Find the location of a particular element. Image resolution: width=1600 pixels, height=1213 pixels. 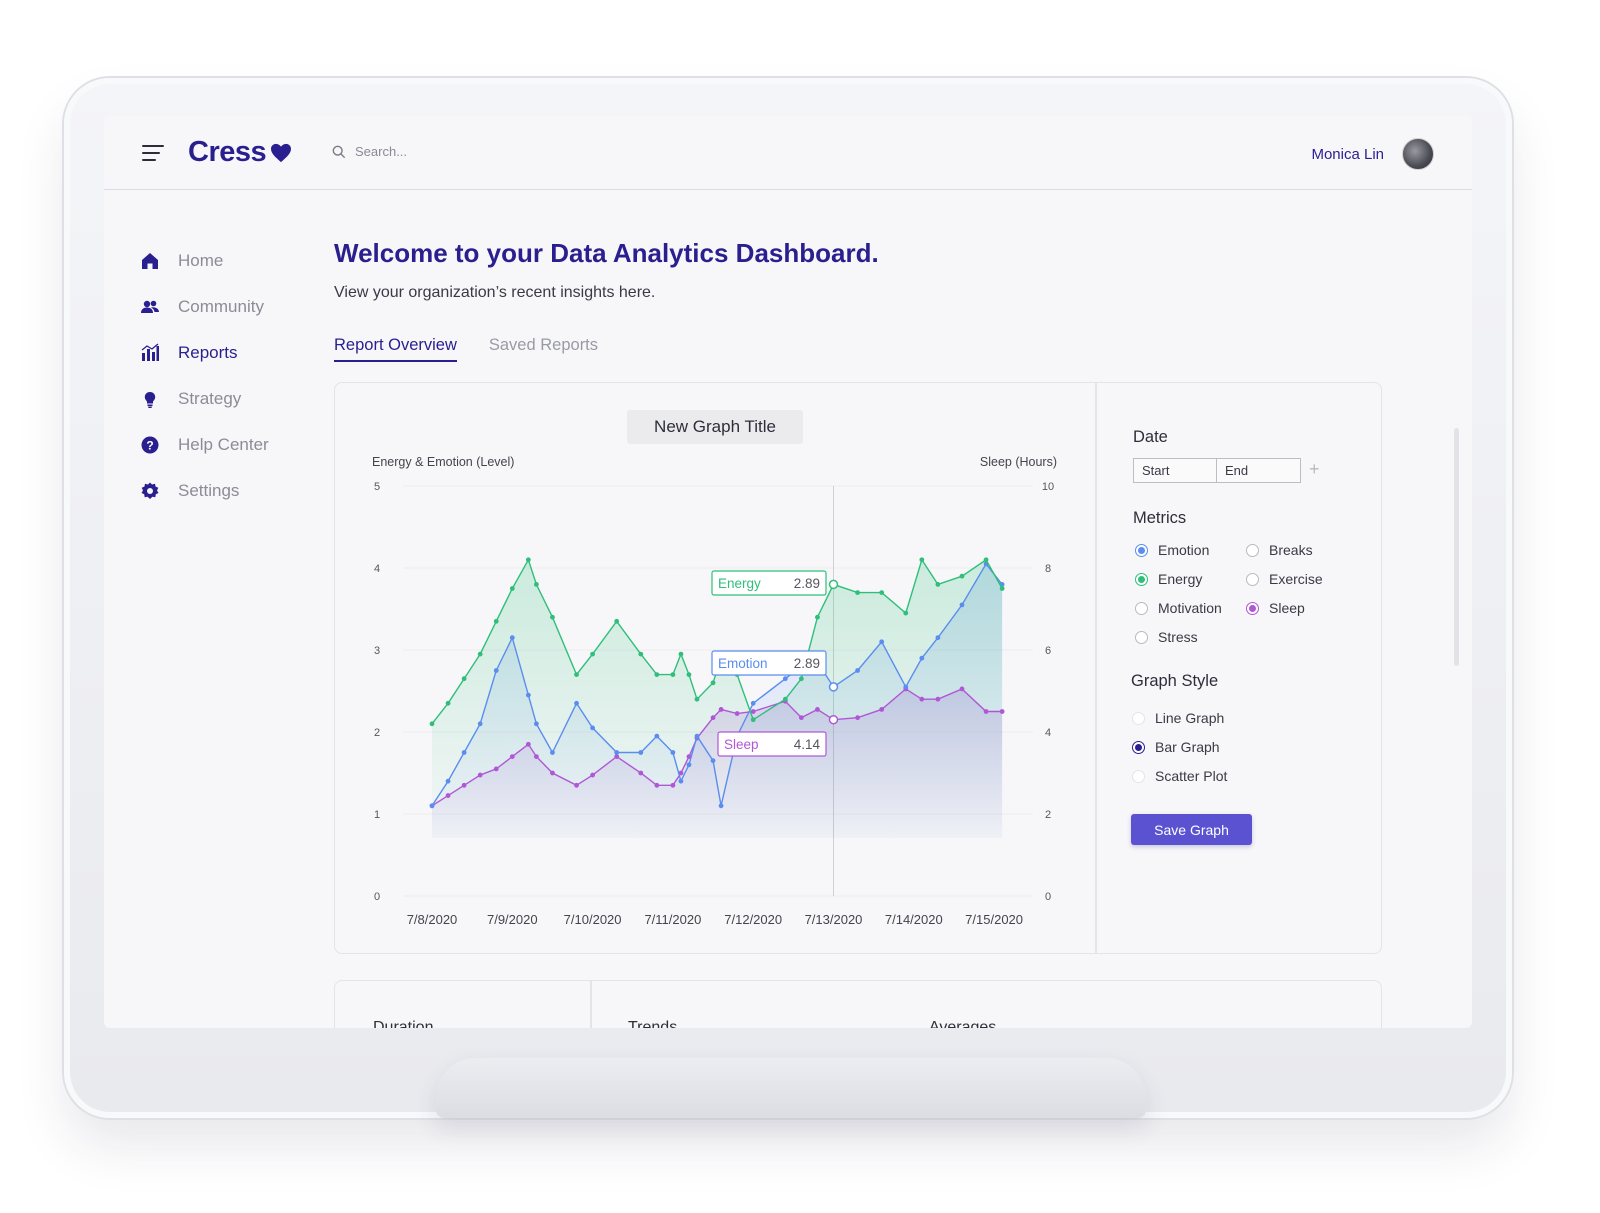

tab-saved-reports: Saved Reports is located at coordinates (543, 349).